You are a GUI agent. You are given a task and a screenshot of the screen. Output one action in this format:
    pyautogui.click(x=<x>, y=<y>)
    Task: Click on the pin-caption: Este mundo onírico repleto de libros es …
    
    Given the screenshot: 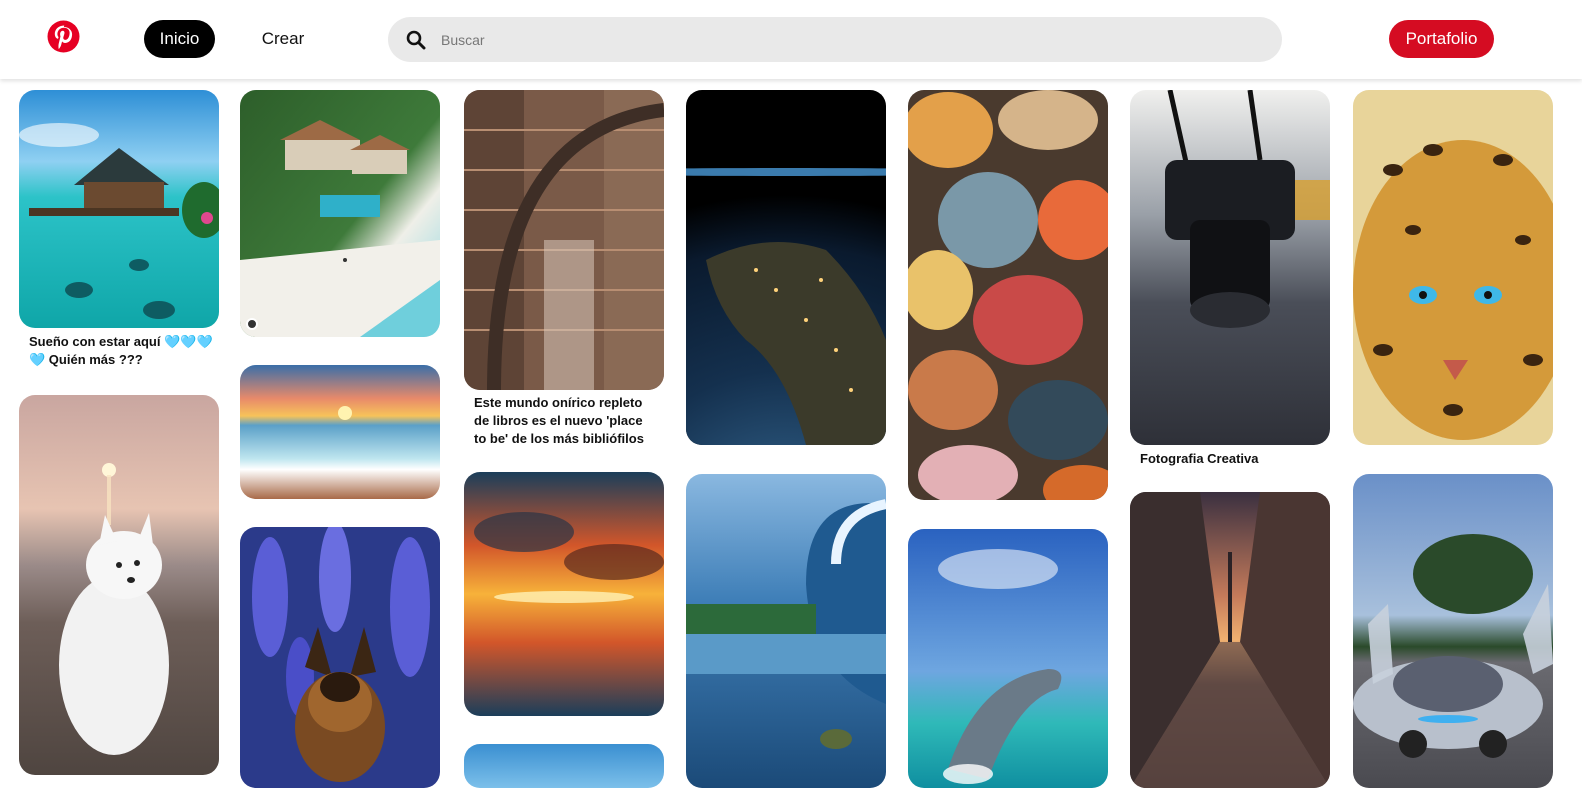 What is the action you would take?
    pyautogui.click(x=559, y=420)
    